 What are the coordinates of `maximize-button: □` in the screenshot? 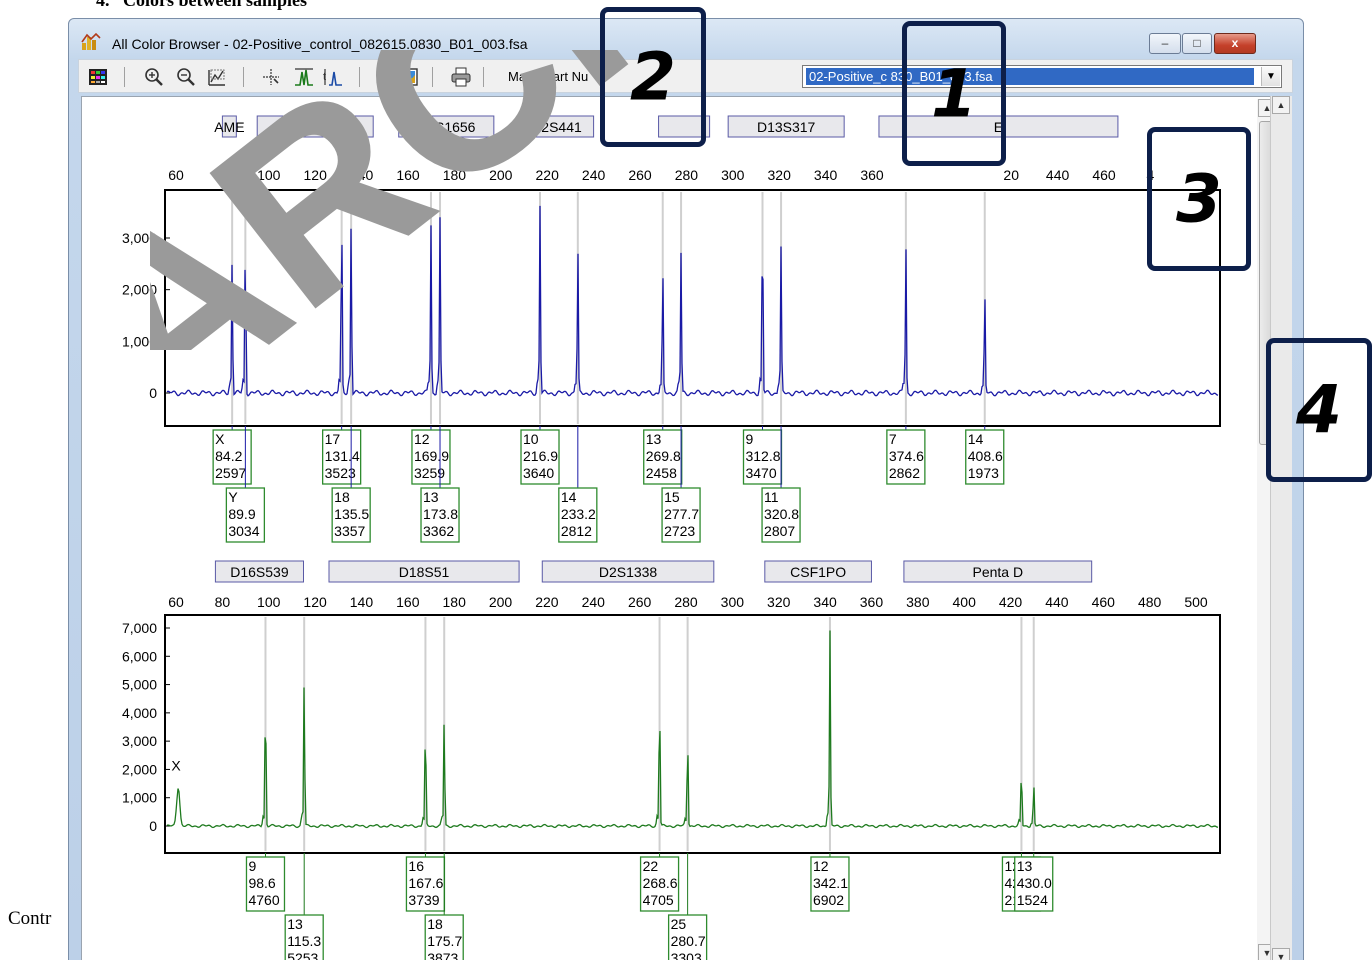 It's located at (1197, 43).